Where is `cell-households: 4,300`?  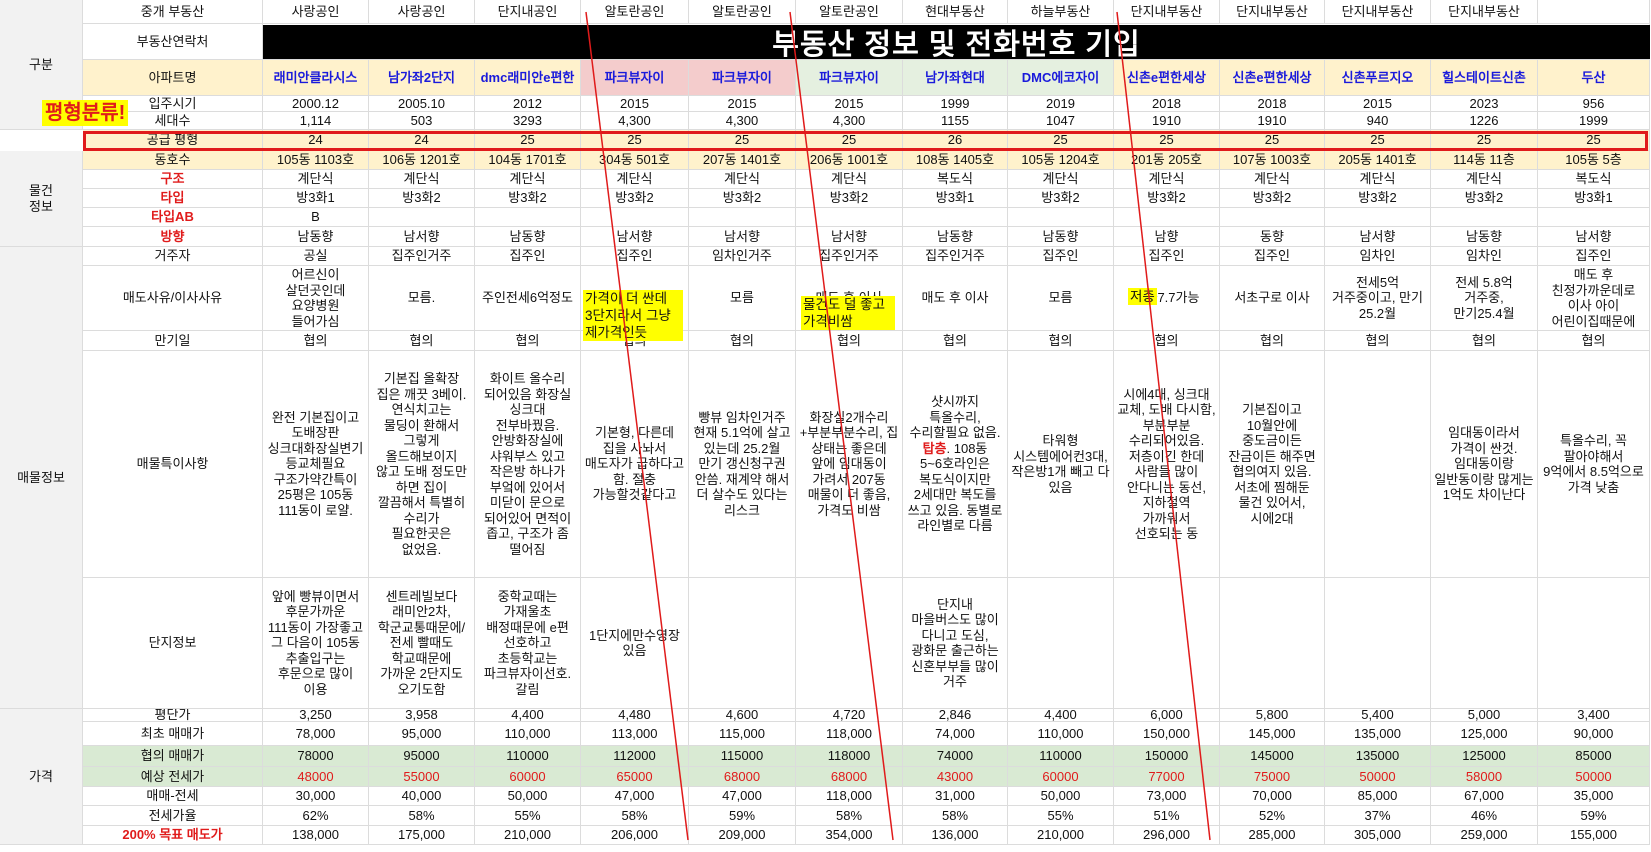
cell-households: 4,300 is located at coordinates (849, 121).